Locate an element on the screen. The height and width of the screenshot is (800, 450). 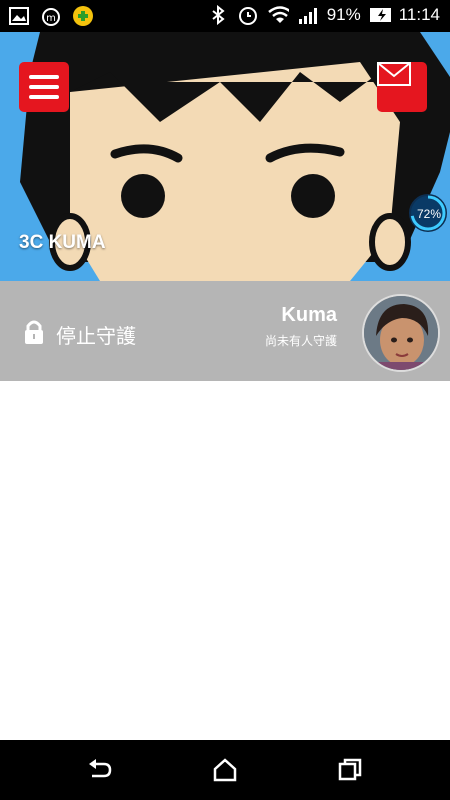
status-bar: m 91% 11:14 is located at coordinates (225, 16).